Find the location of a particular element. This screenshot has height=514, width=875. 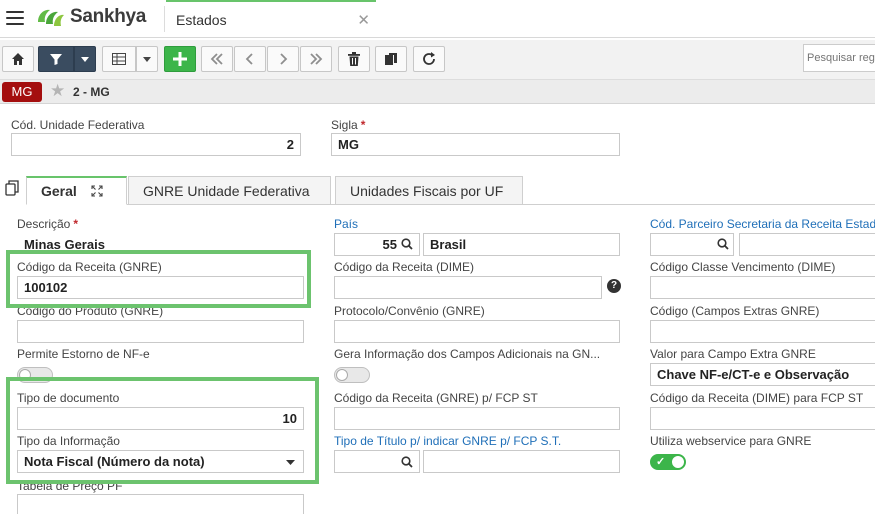

cod-receita-dime-input is located at coordinates (468, 287).